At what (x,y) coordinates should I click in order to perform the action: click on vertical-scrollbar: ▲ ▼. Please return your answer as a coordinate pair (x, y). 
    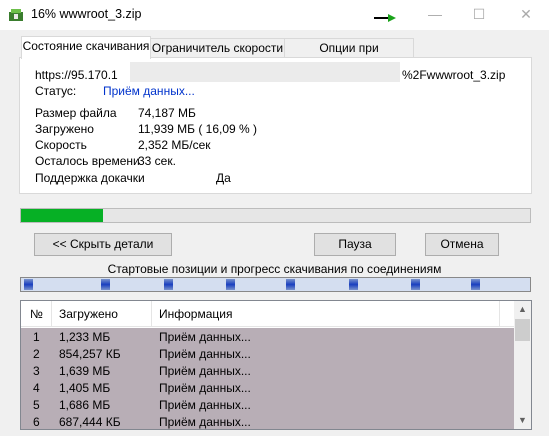
    Looking at the image, I should click on (522, 365).